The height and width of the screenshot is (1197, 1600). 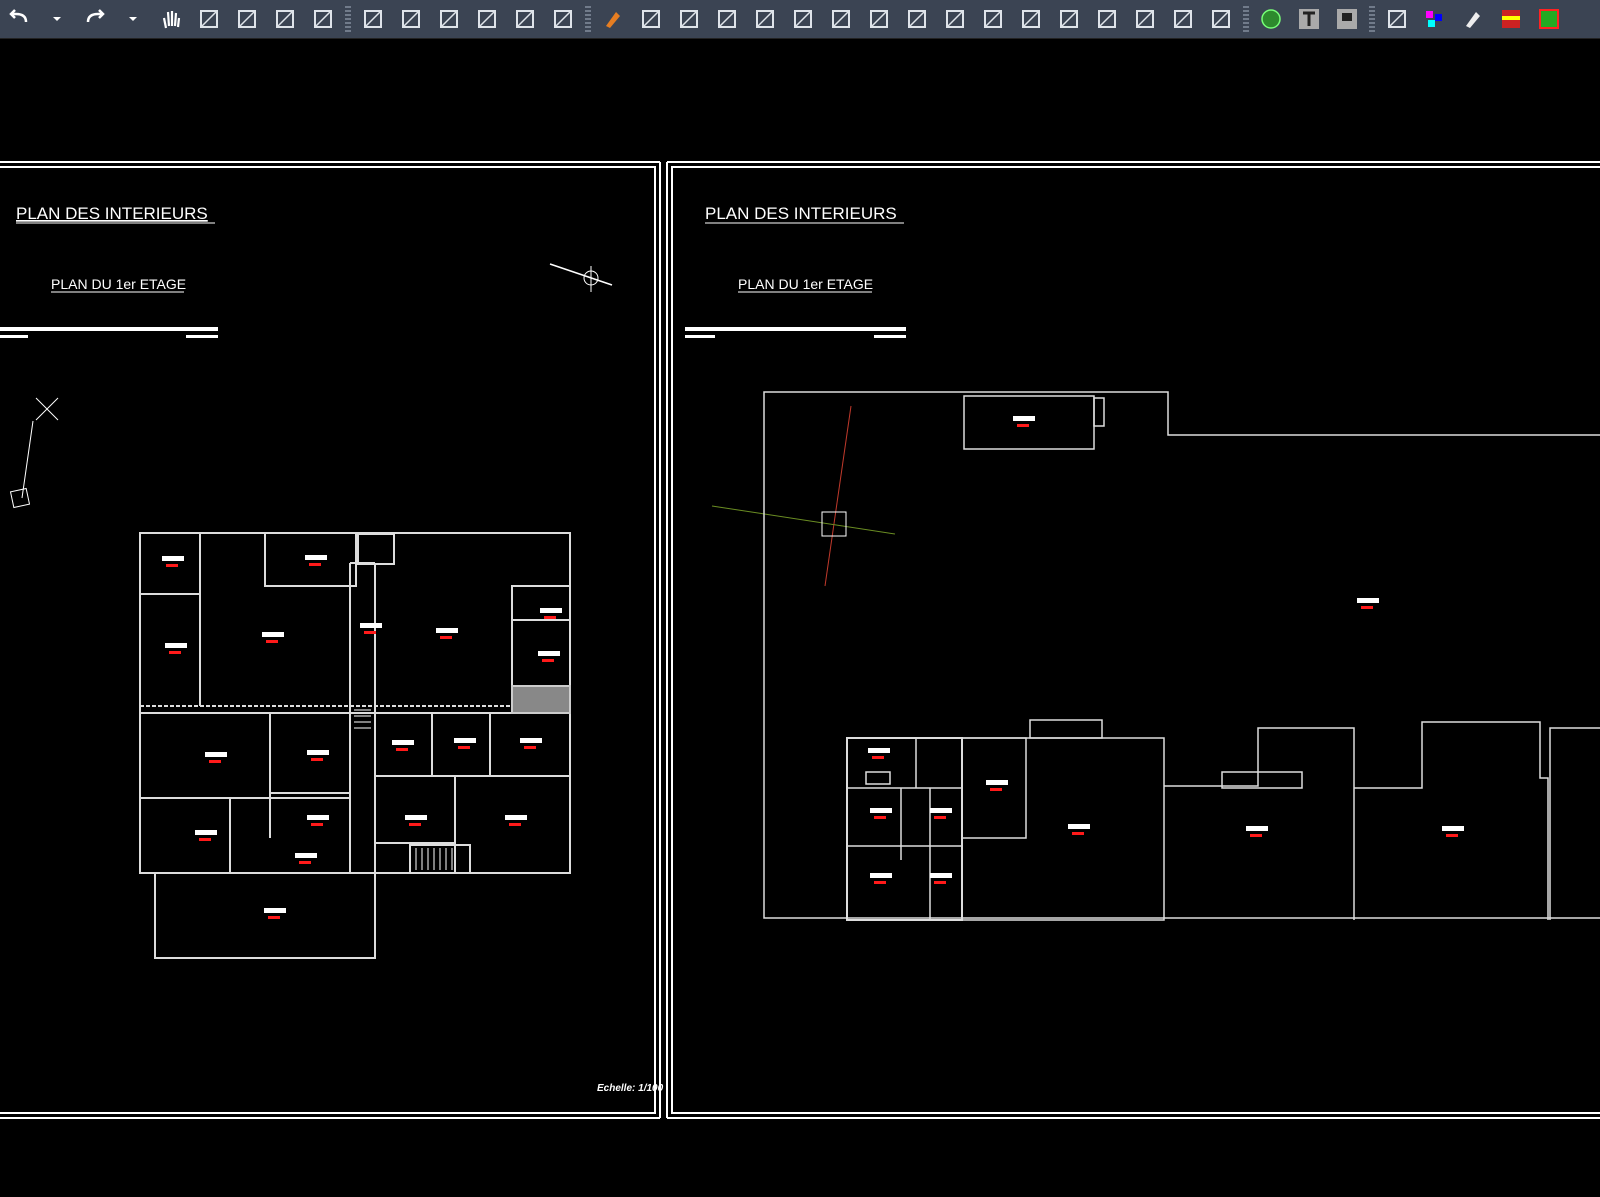 What do you see at coordinates (993, 19) in the screenshot?
I see `break-icon` at bounding box center [993, 19].